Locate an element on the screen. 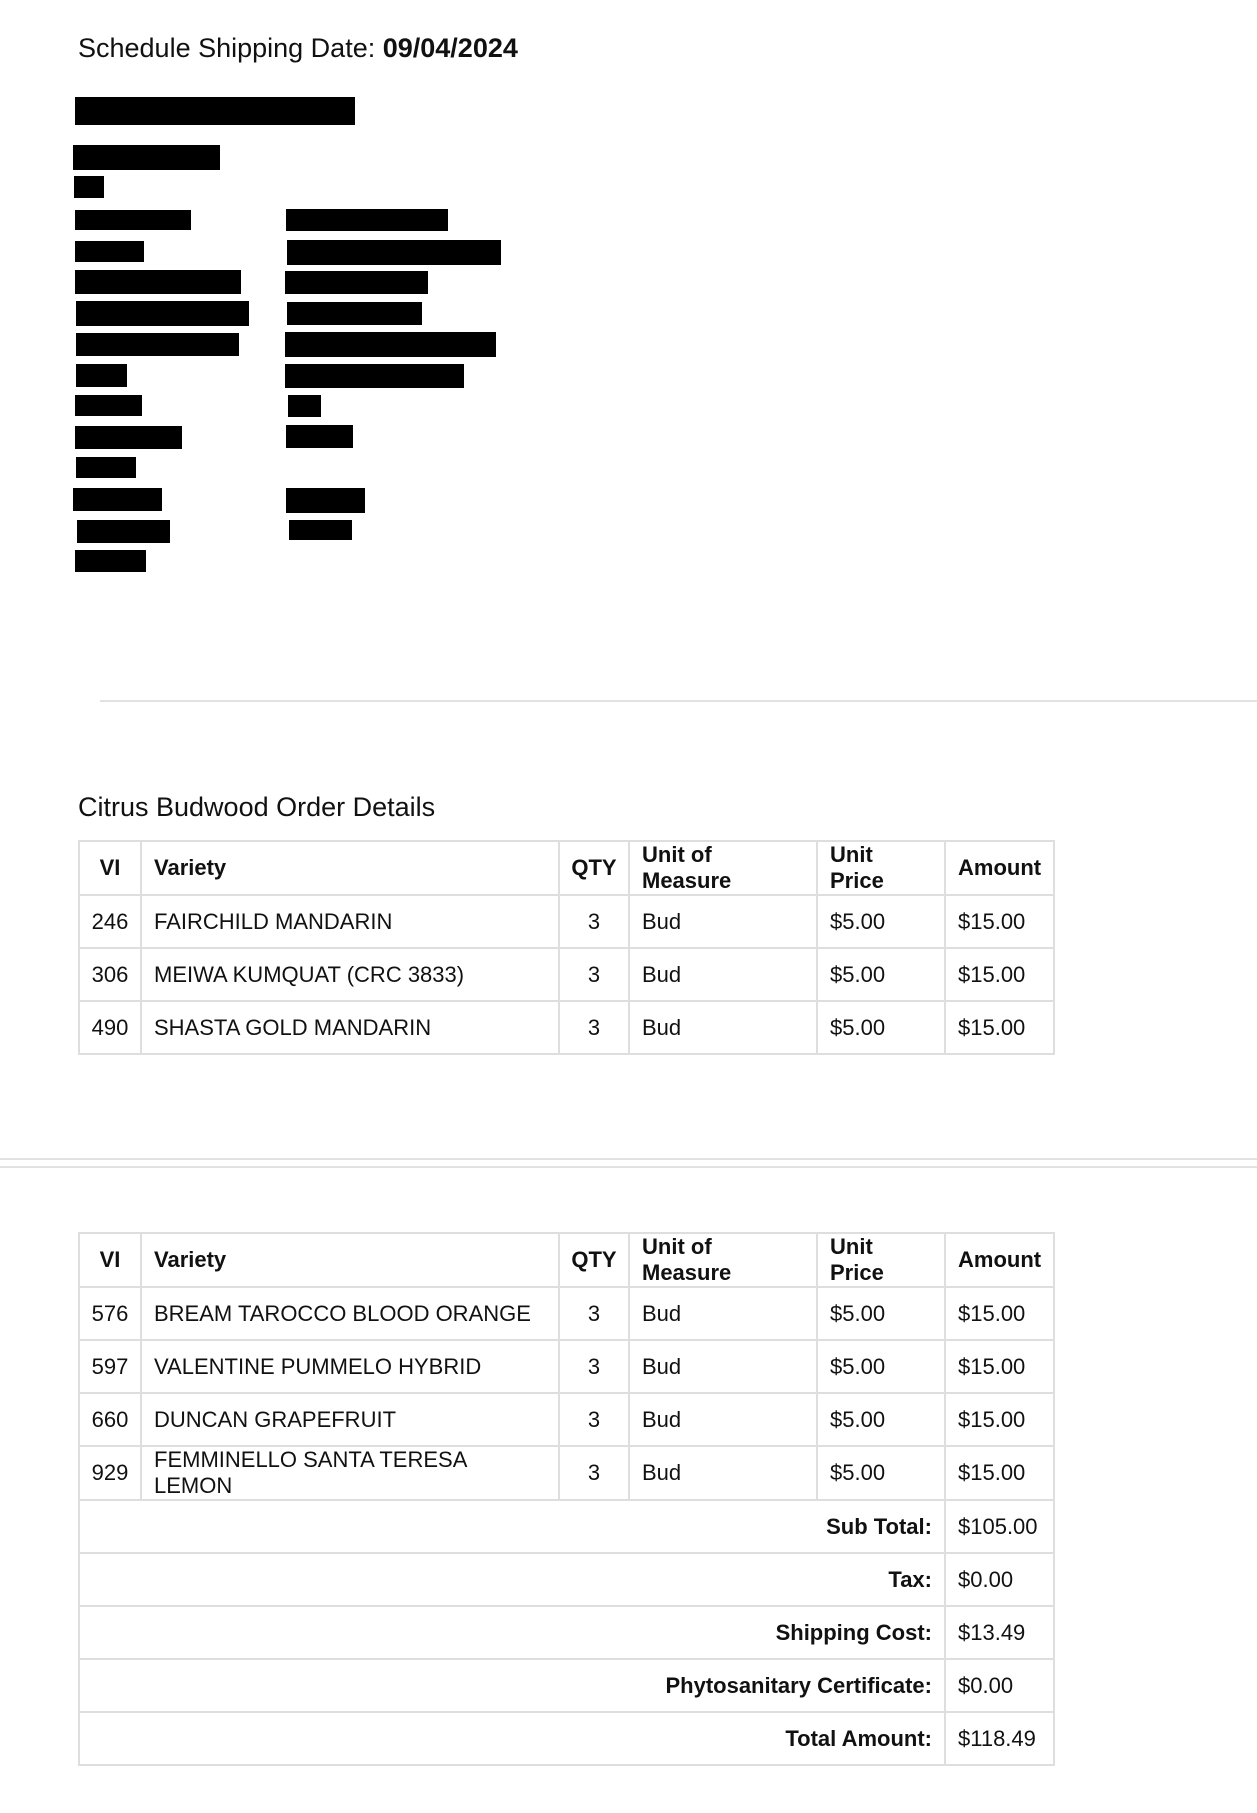  summary-value: $118.49 is located at coordinates (999, 1738).